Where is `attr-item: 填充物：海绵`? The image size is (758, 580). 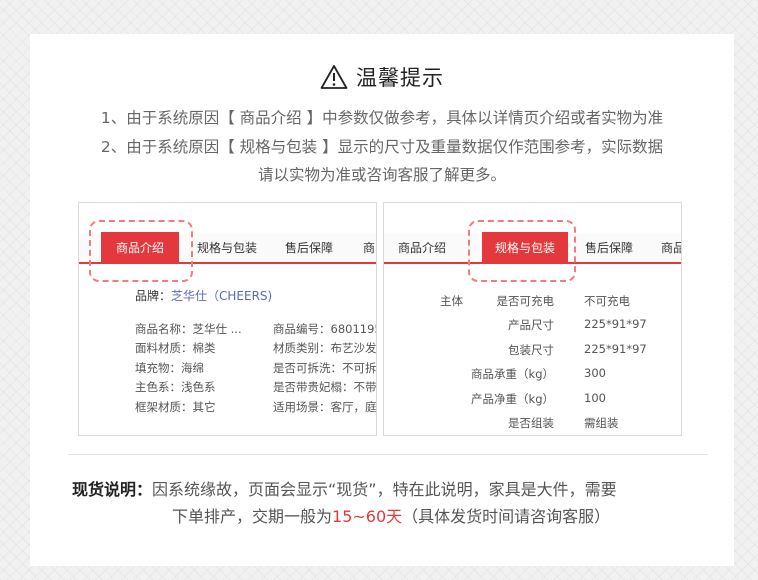 attr-item: 填充物：海绵 is located at coordinates (169, 368).